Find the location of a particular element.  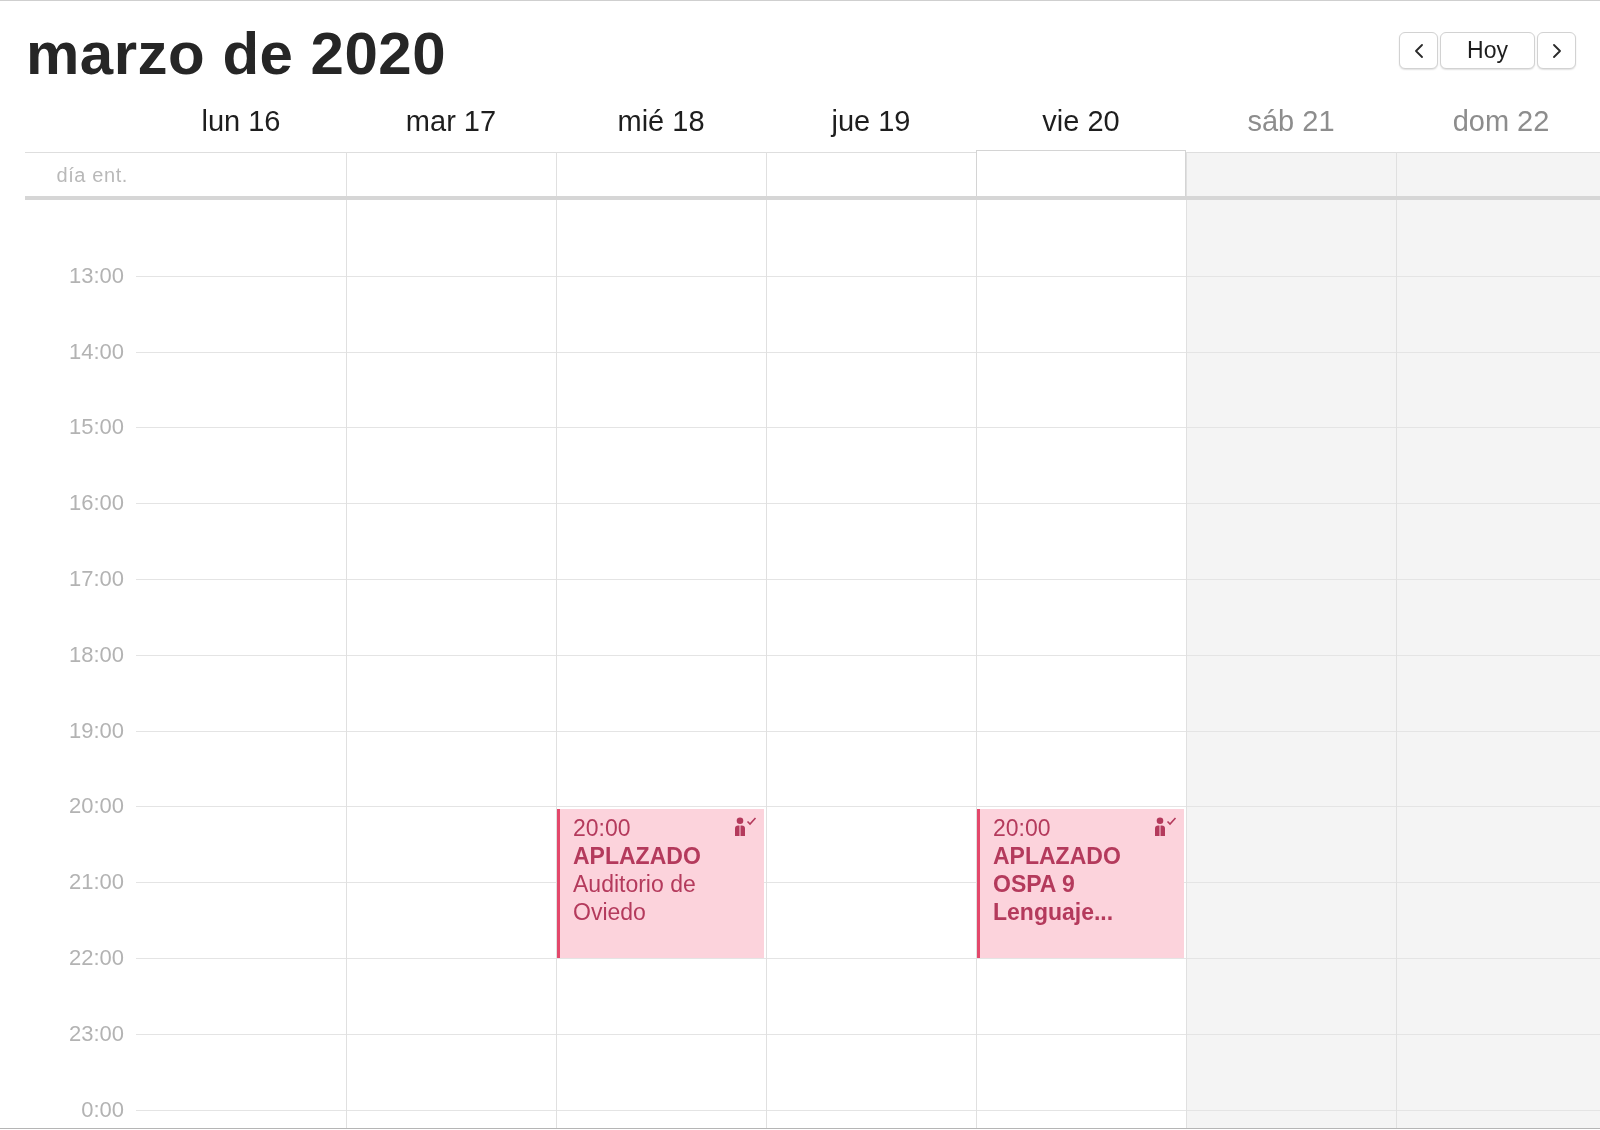

event-location: Auditorio de Oviedo is located at coordinates (635, 898).